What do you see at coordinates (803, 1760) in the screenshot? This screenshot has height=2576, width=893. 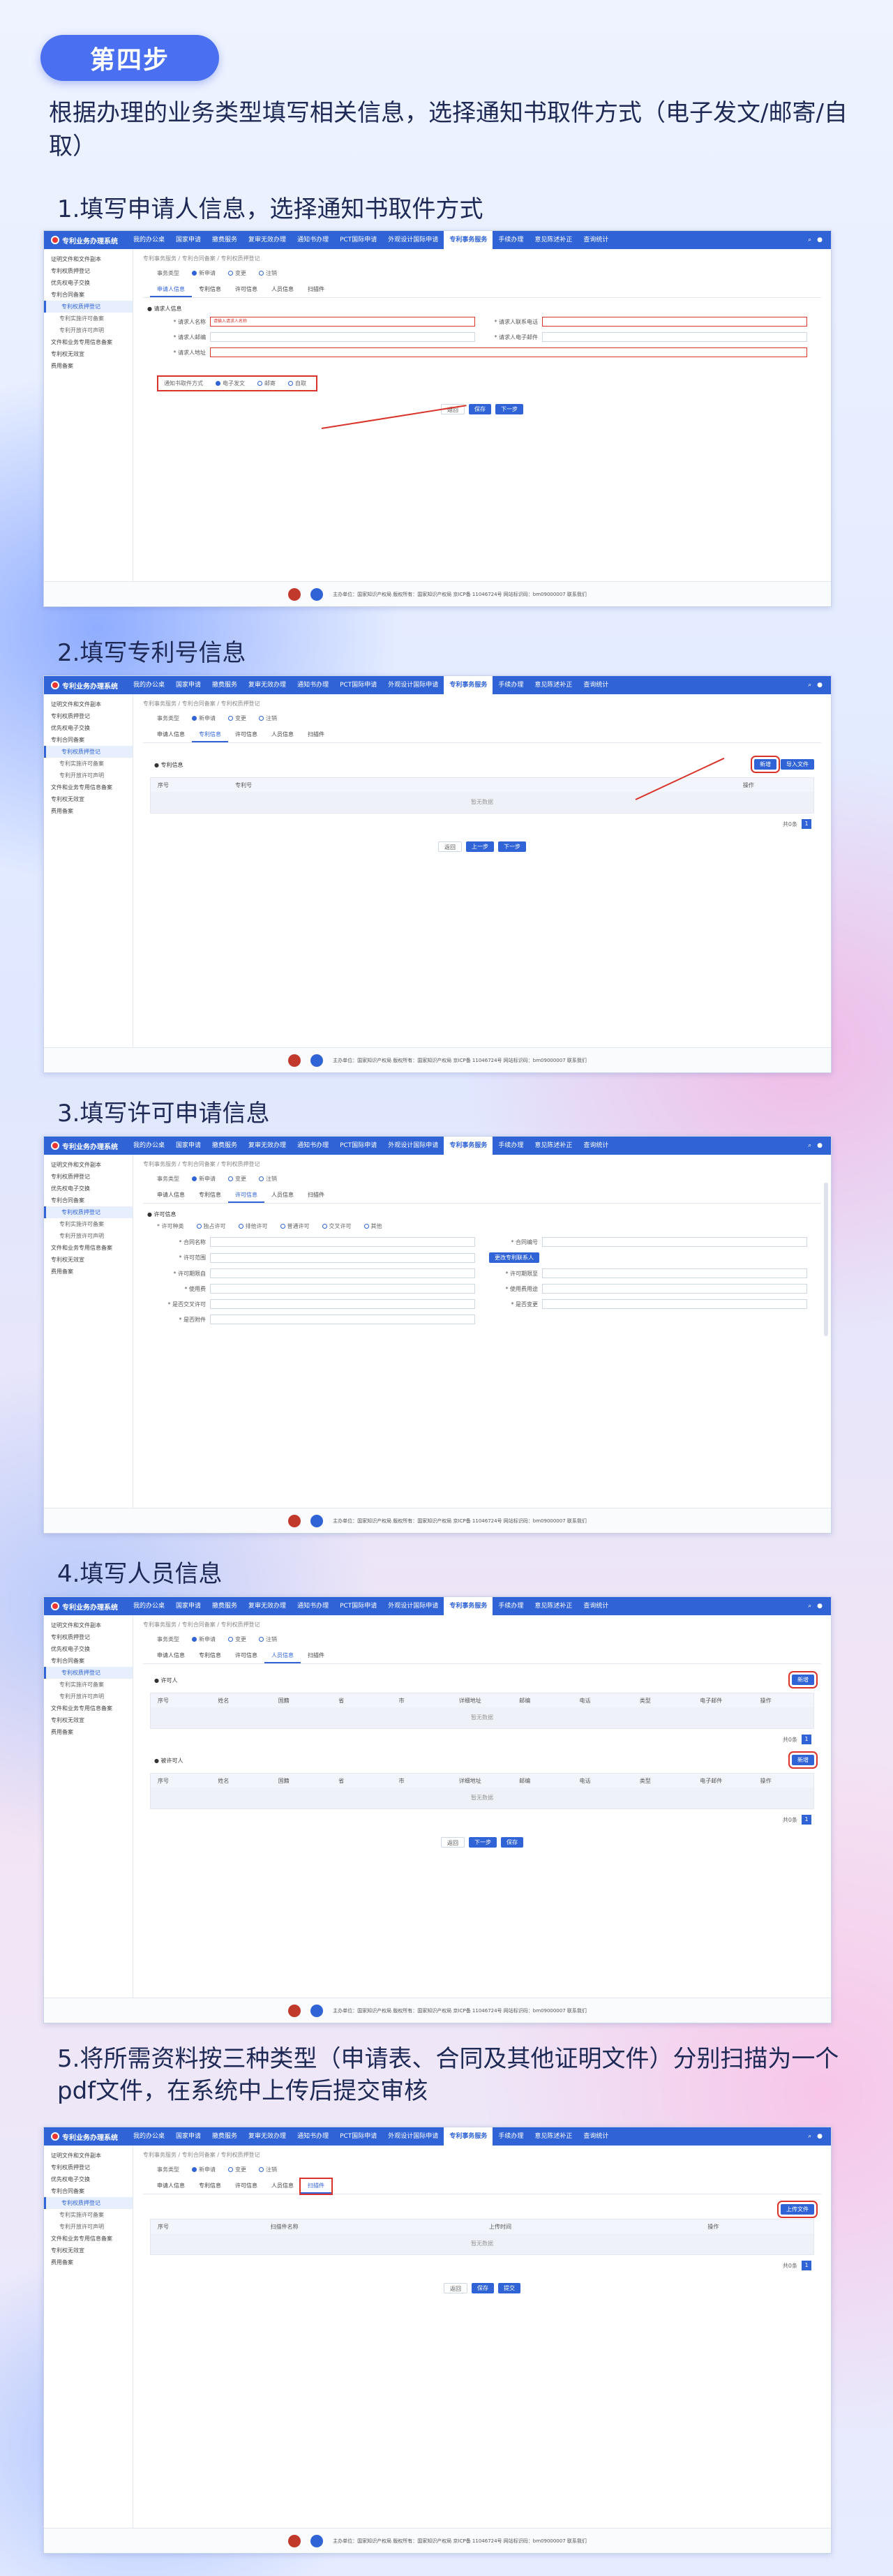 I see `add-licensee-button: 新增` at bounding box center [803, 1760].